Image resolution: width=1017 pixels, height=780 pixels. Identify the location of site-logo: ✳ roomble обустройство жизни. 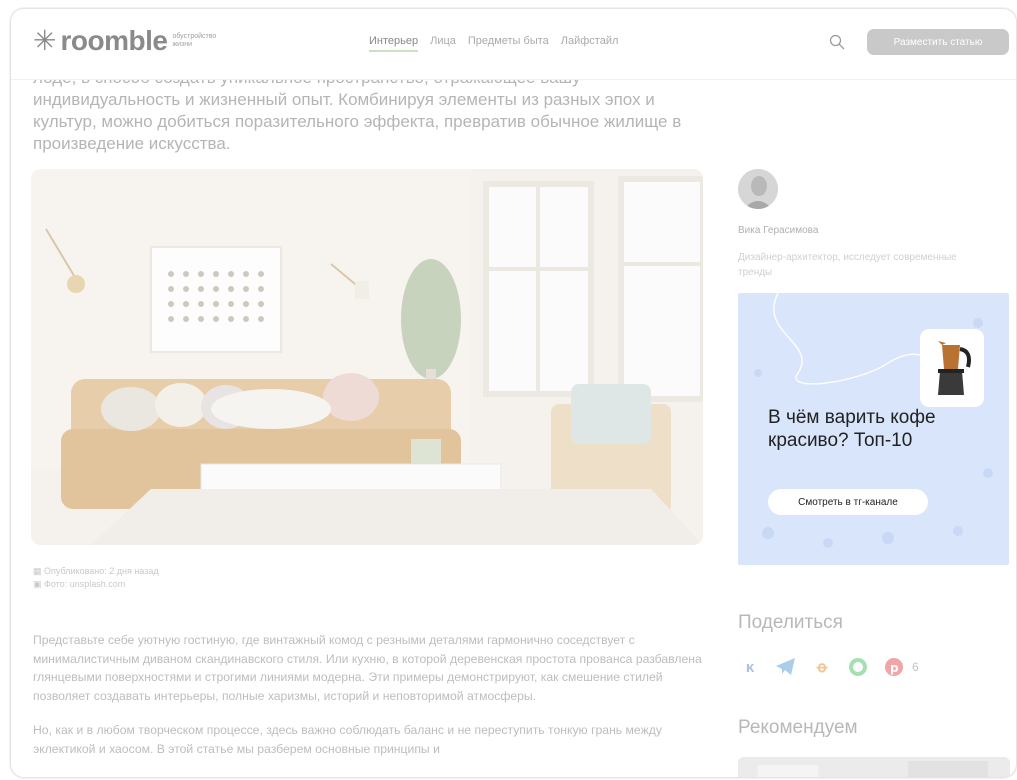
(132, 41).